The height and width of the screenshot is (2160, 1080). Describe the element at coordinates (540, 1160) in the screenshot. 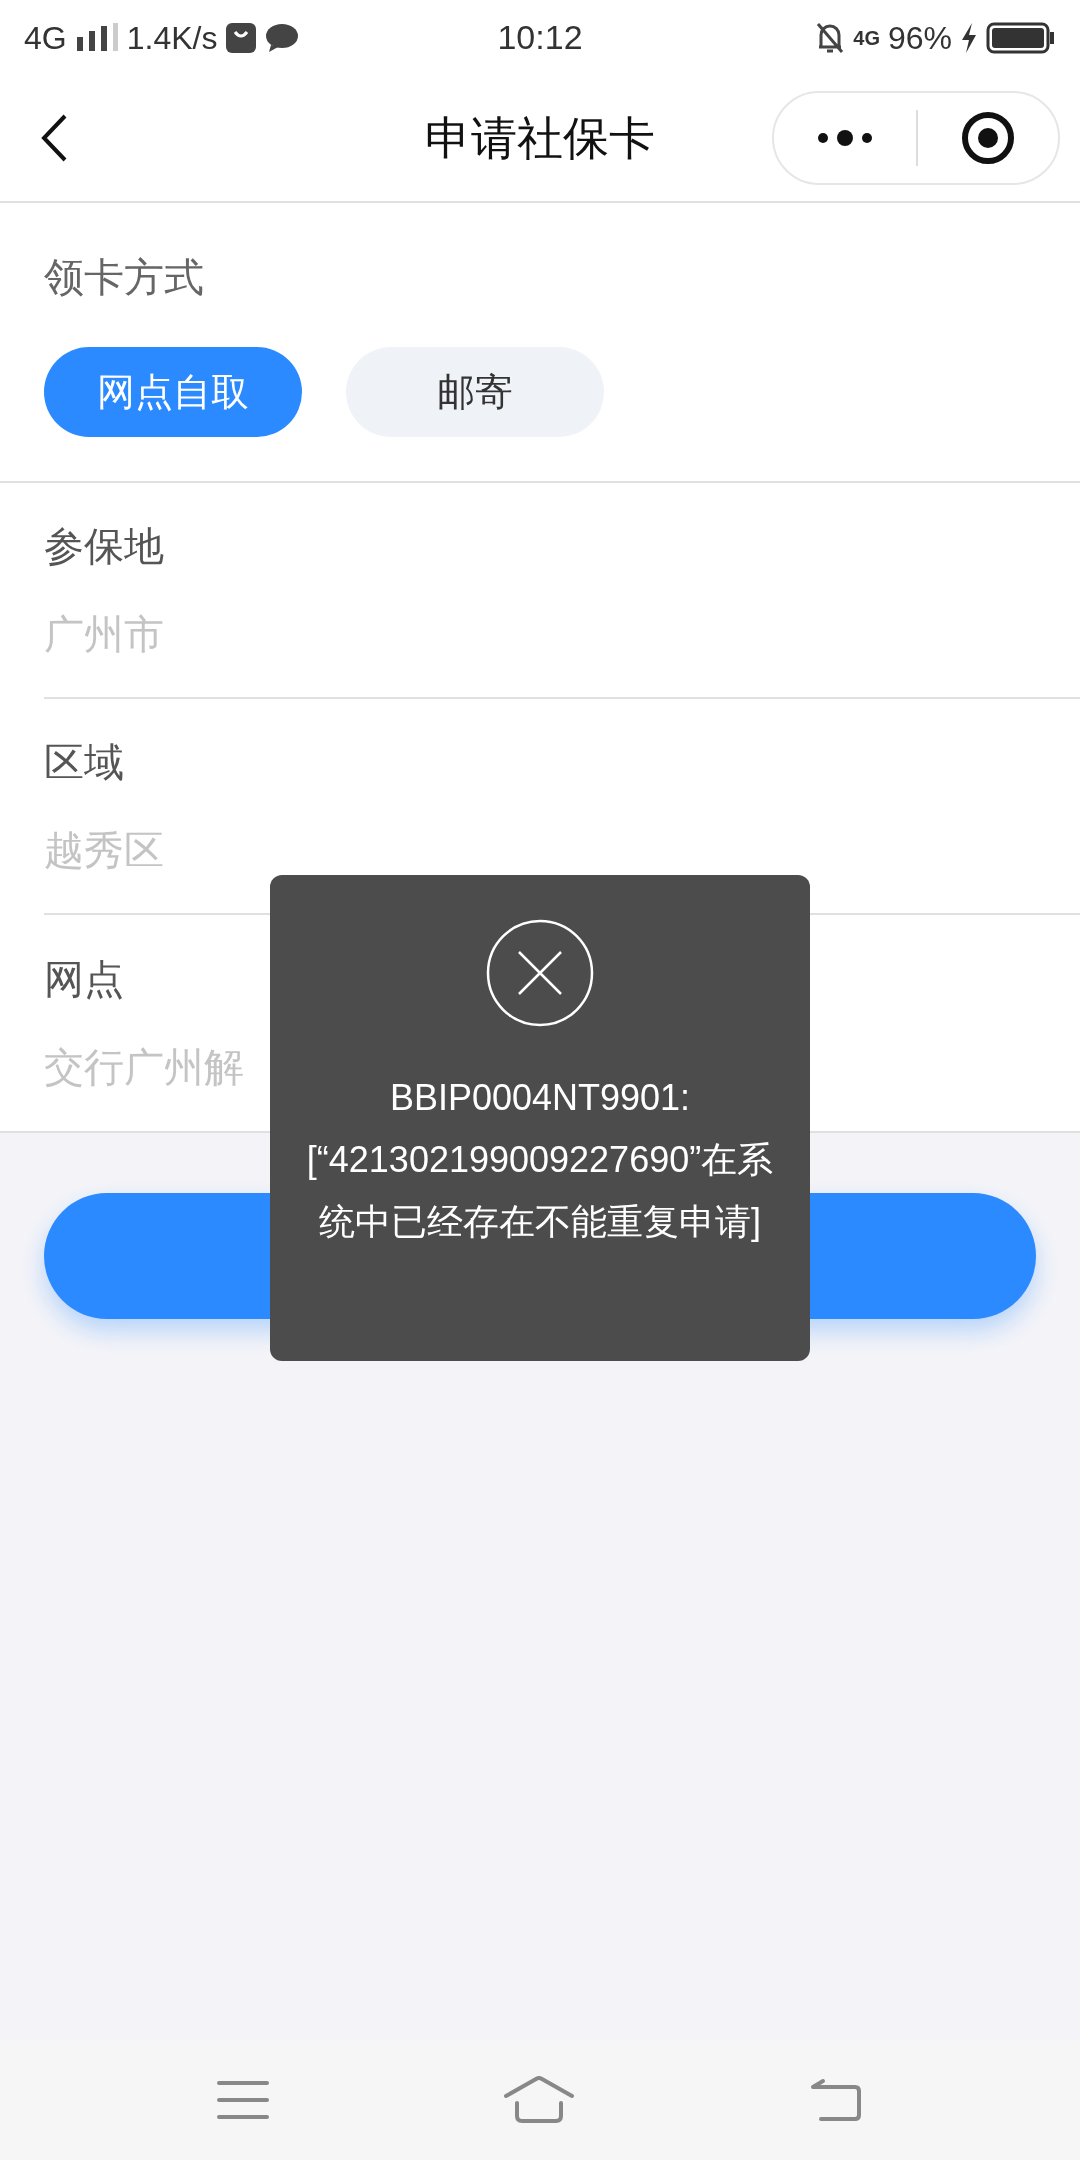

I see `error-message: BBIP0004NT9901: [“421302199009227690”在系统中已经存在不能重复申请]` at that location.